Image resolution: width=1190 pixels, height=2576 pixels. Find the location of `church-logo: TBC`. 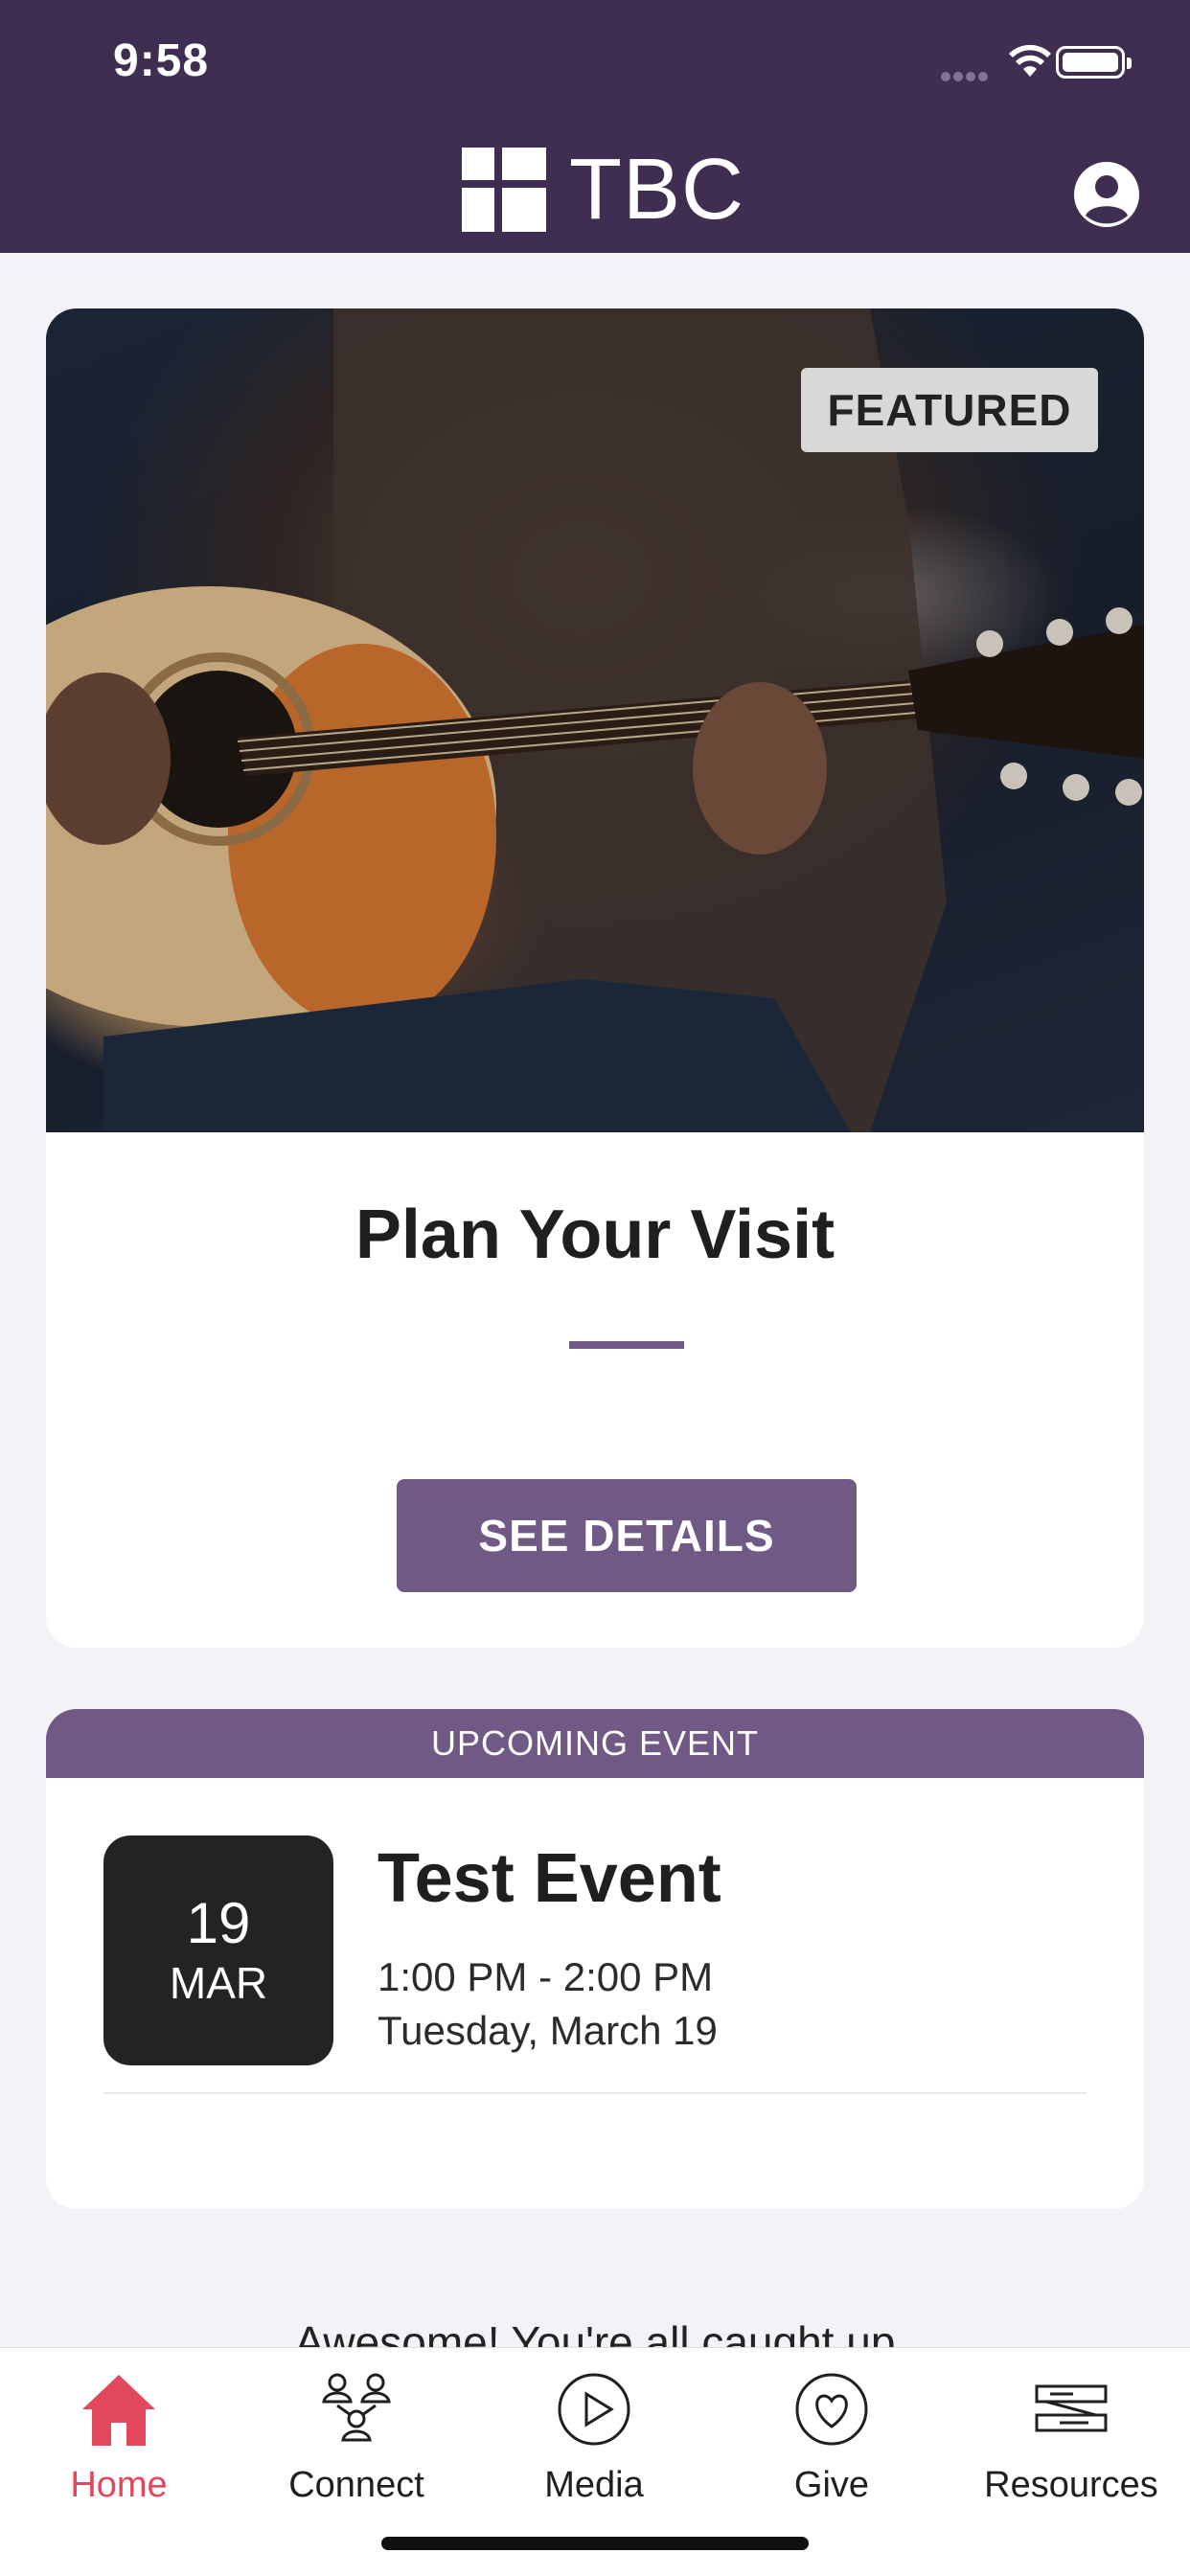

church-logo: TBC is located at coordinates (602, 190).